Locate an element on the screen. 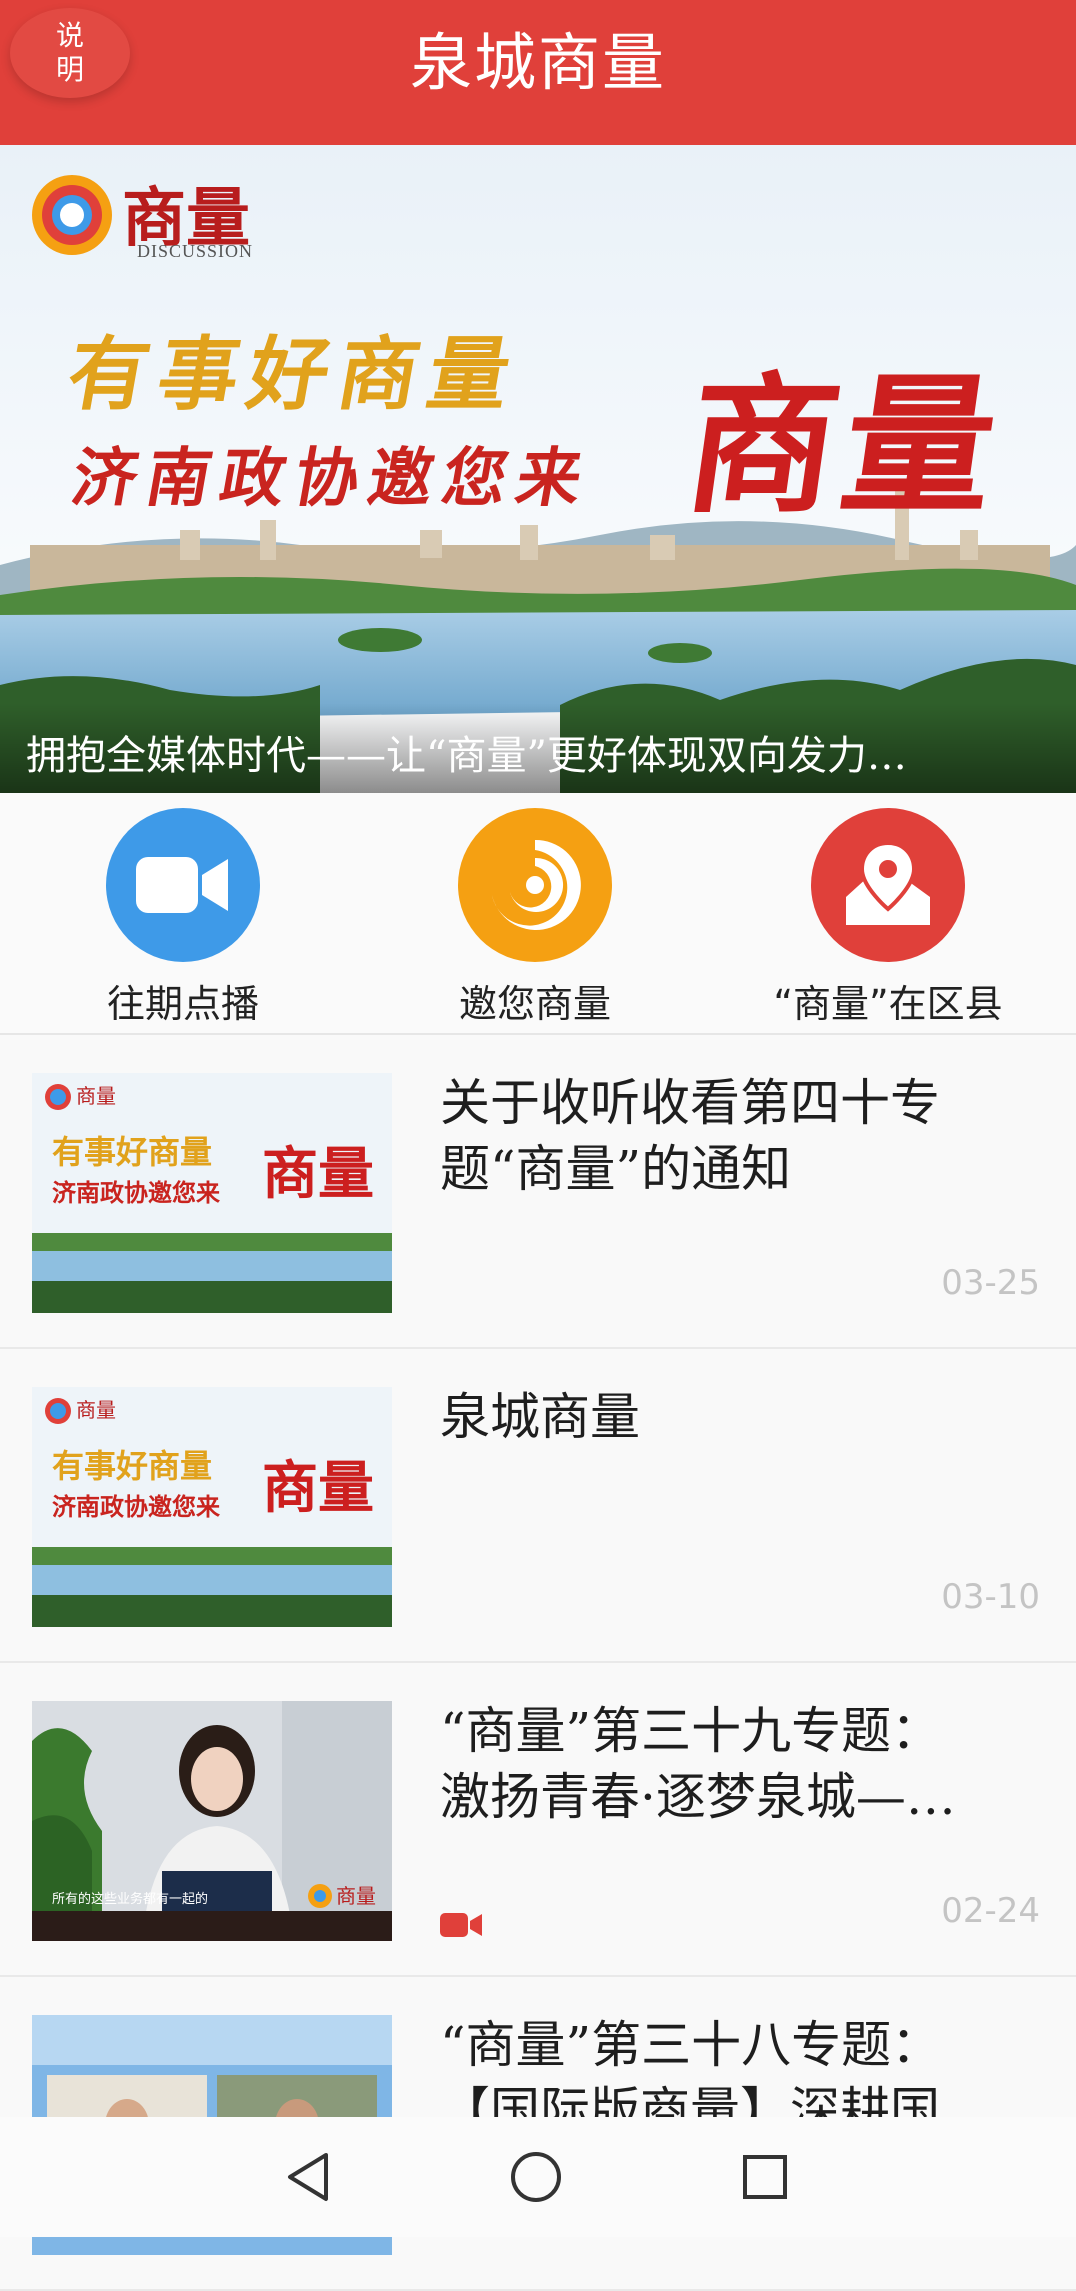  list-item: 商量 有事好商量 济南政协邀您来 商量 泉城商量 03-10 is located at coordinates (538, 1506).